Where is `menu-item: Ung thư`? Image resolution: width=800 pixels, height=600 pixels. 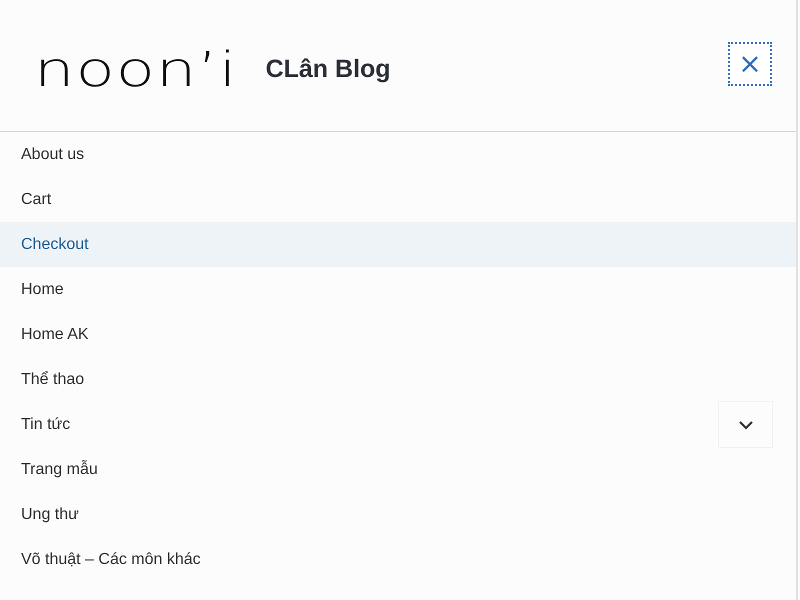 menu-item: Ung thư is located at coordinates (398, 514).